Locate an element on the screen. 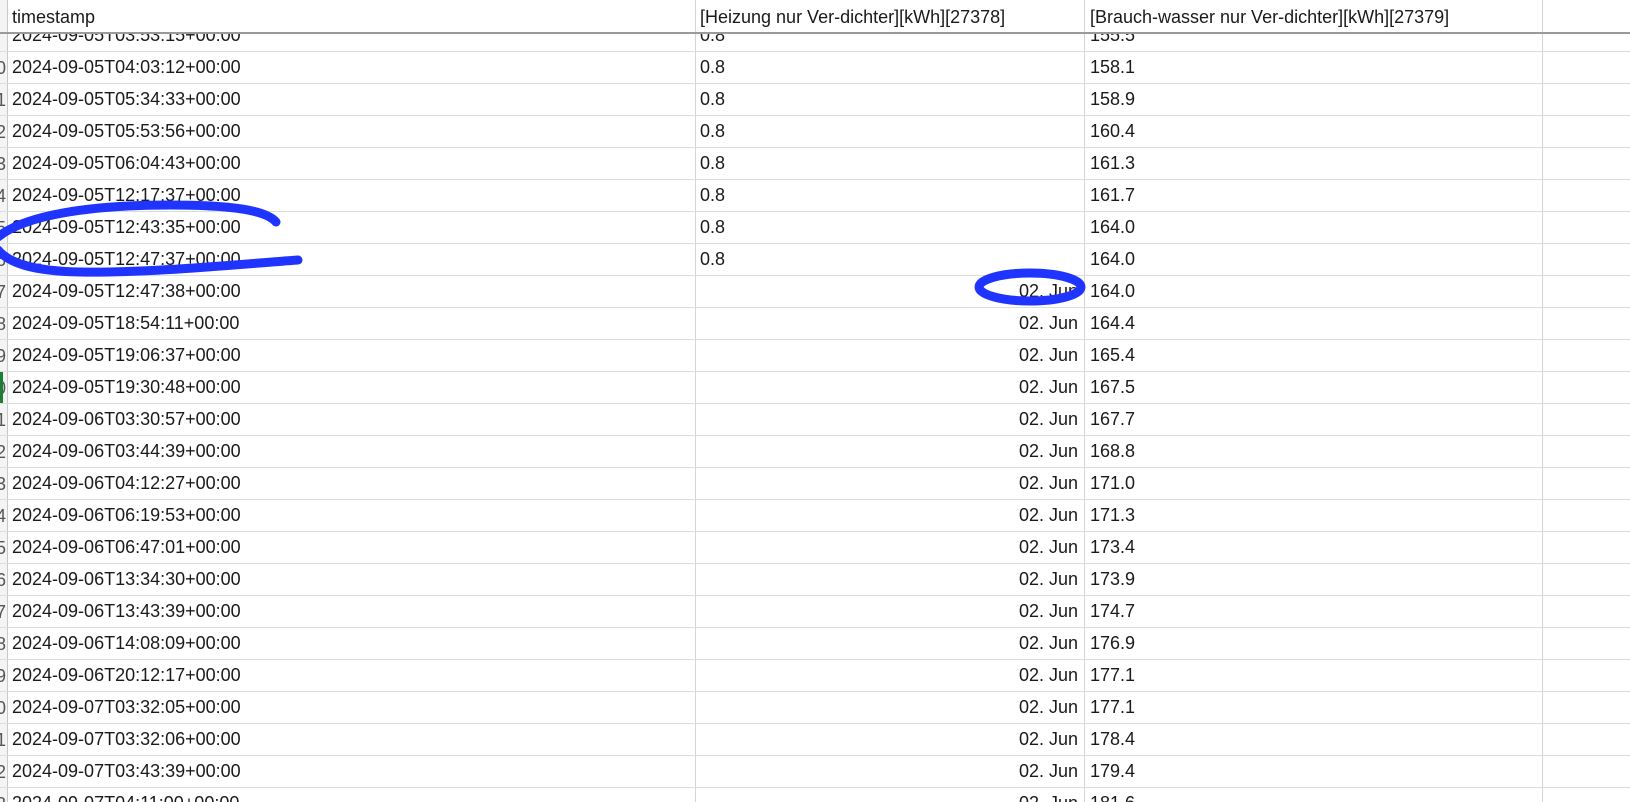 The image size is (1630, 802). cell-timestamp: 2024-09-06T04:12:27+00:00 is located at coordinates (352, 483).